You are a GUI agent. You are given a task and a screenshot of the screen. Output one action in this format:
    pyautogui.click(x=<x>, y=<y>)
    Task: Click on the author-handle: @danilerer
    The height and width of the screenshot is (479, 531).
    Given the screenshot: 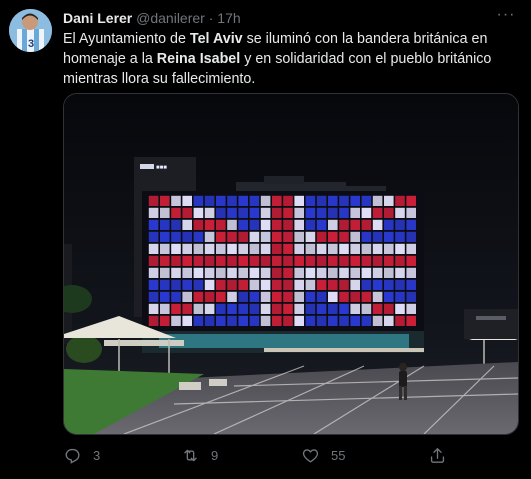 What is the action you would take?
    pyautogui.click(x=170, y=18)
    